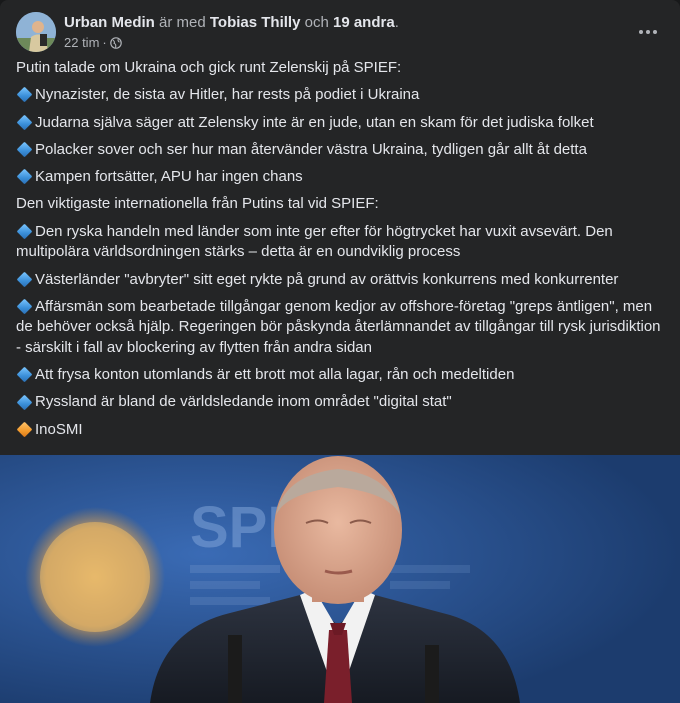 The image size is (680, 703). What do you see at coordinates (59, 429) in the screenshot?
I see `source-text: InoSMI` at bounding box center [59, 429].